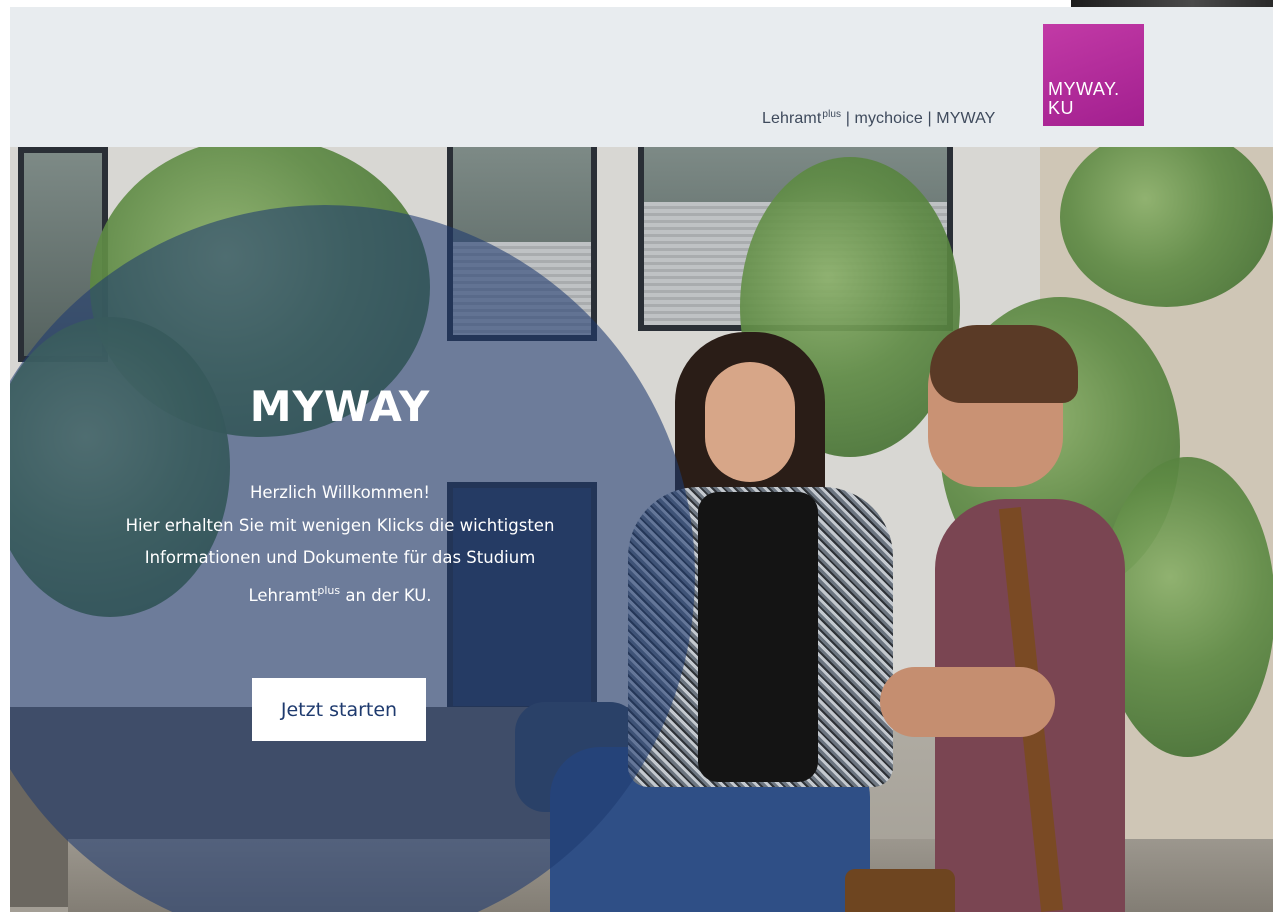 Image resolution: width=1273 pixels, height=912 pixels. I want to click on nav-lehramt-text: Lehramt, so click(792, 118).